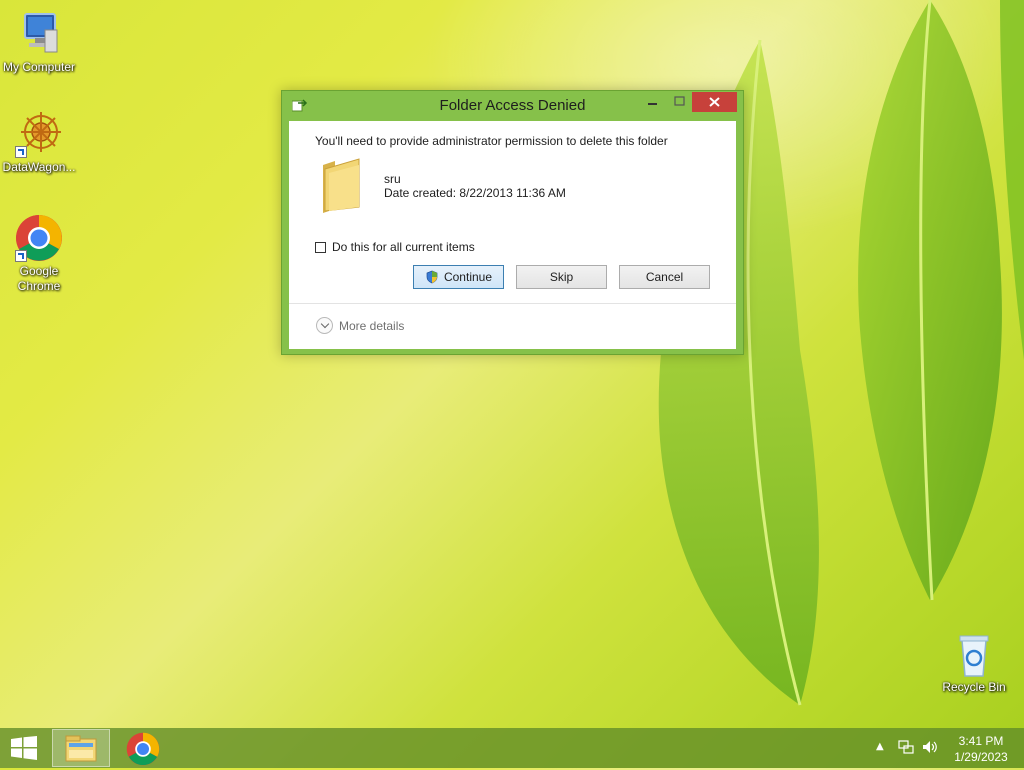  What do you see at coordinates (974, 654) in the screenshot?
I see `recycle-bin-icon` at bounding box center [974, 654].